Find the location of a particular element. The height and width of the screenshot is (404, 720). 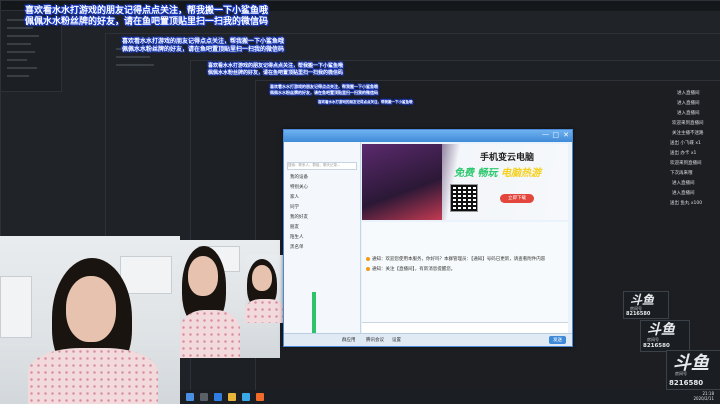

message-1: 通知：关注【直播间】，有新消息提醒您。 is located at coordinates (410, 269).